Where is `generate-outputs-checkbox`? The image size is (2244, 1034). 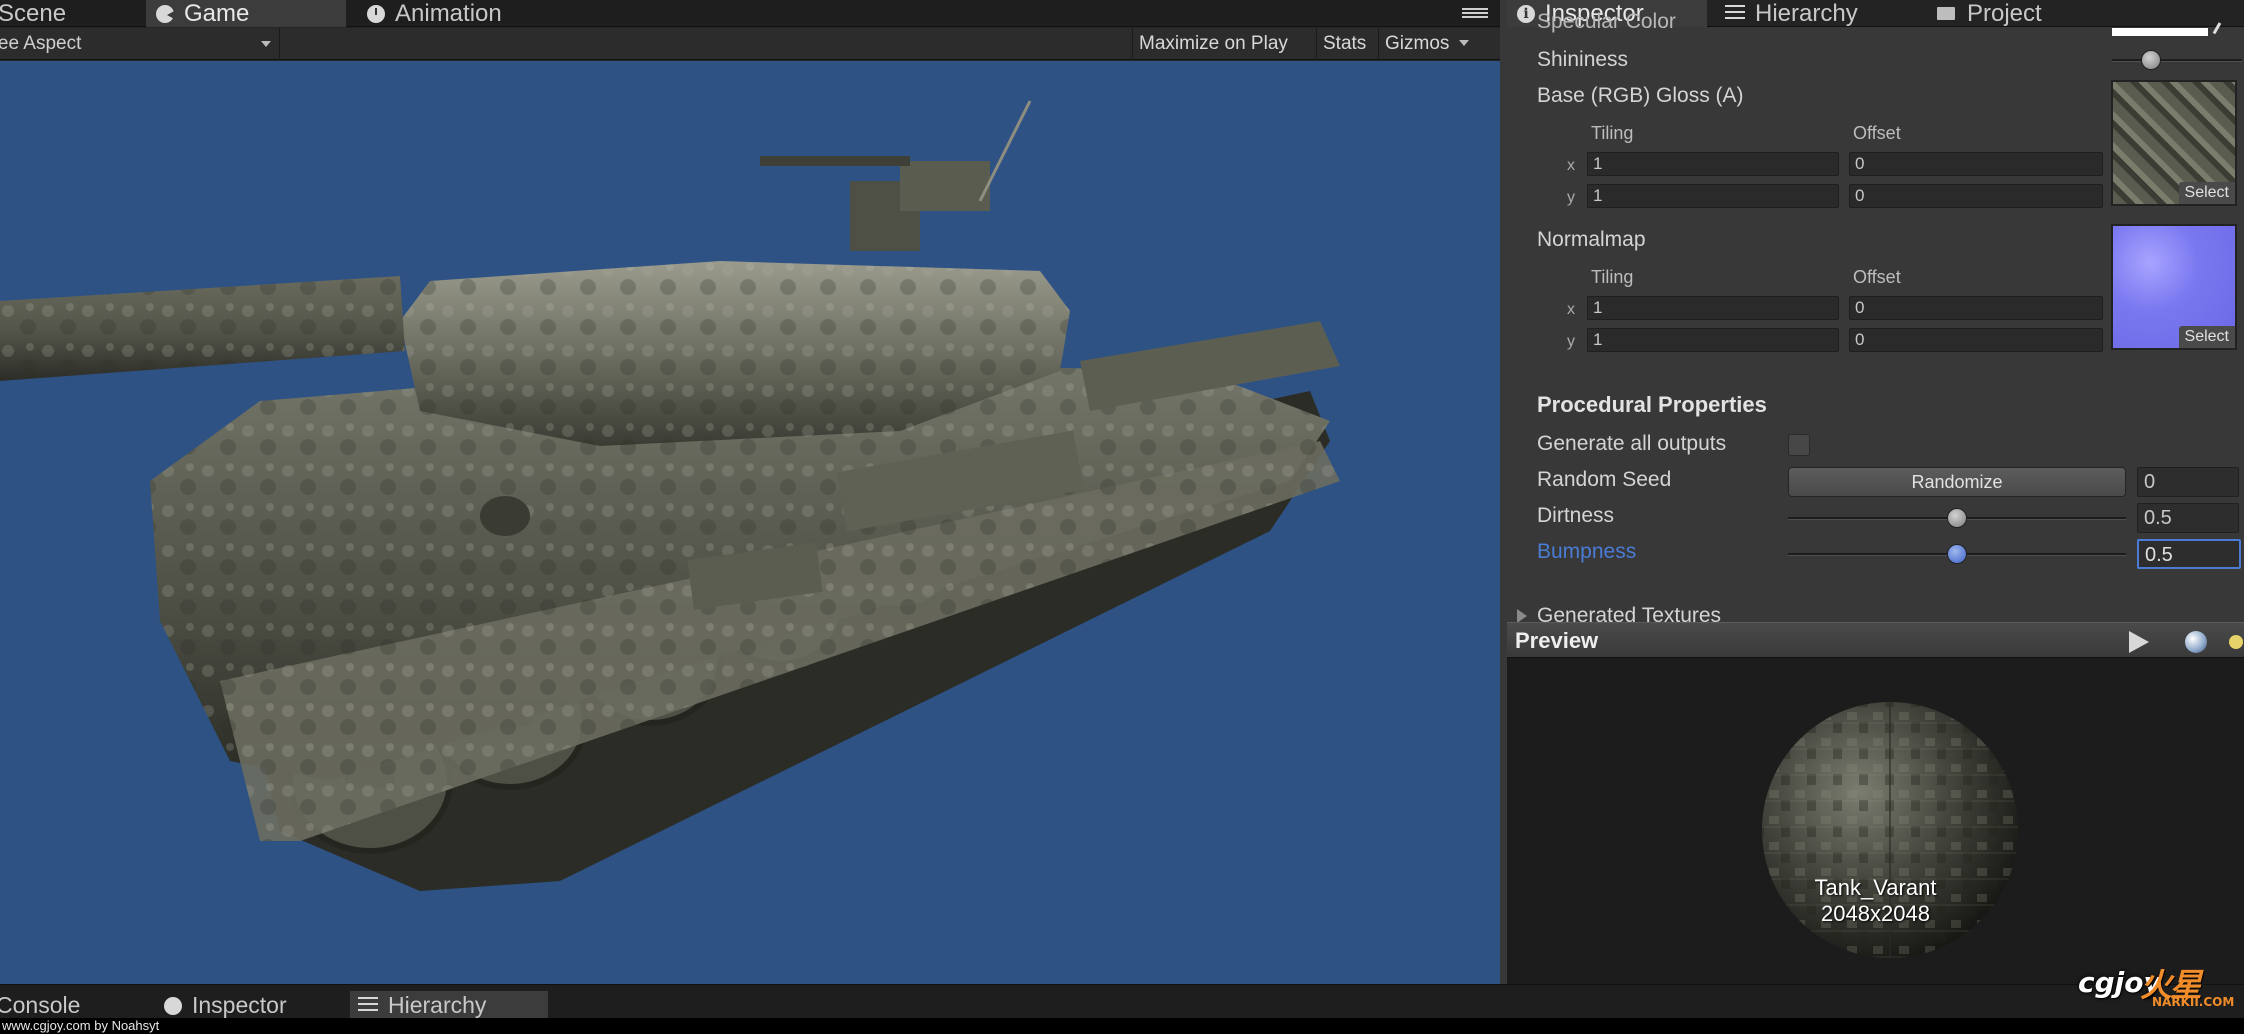 generate-outputs-checkbox is located at coordinates (1799, 445).